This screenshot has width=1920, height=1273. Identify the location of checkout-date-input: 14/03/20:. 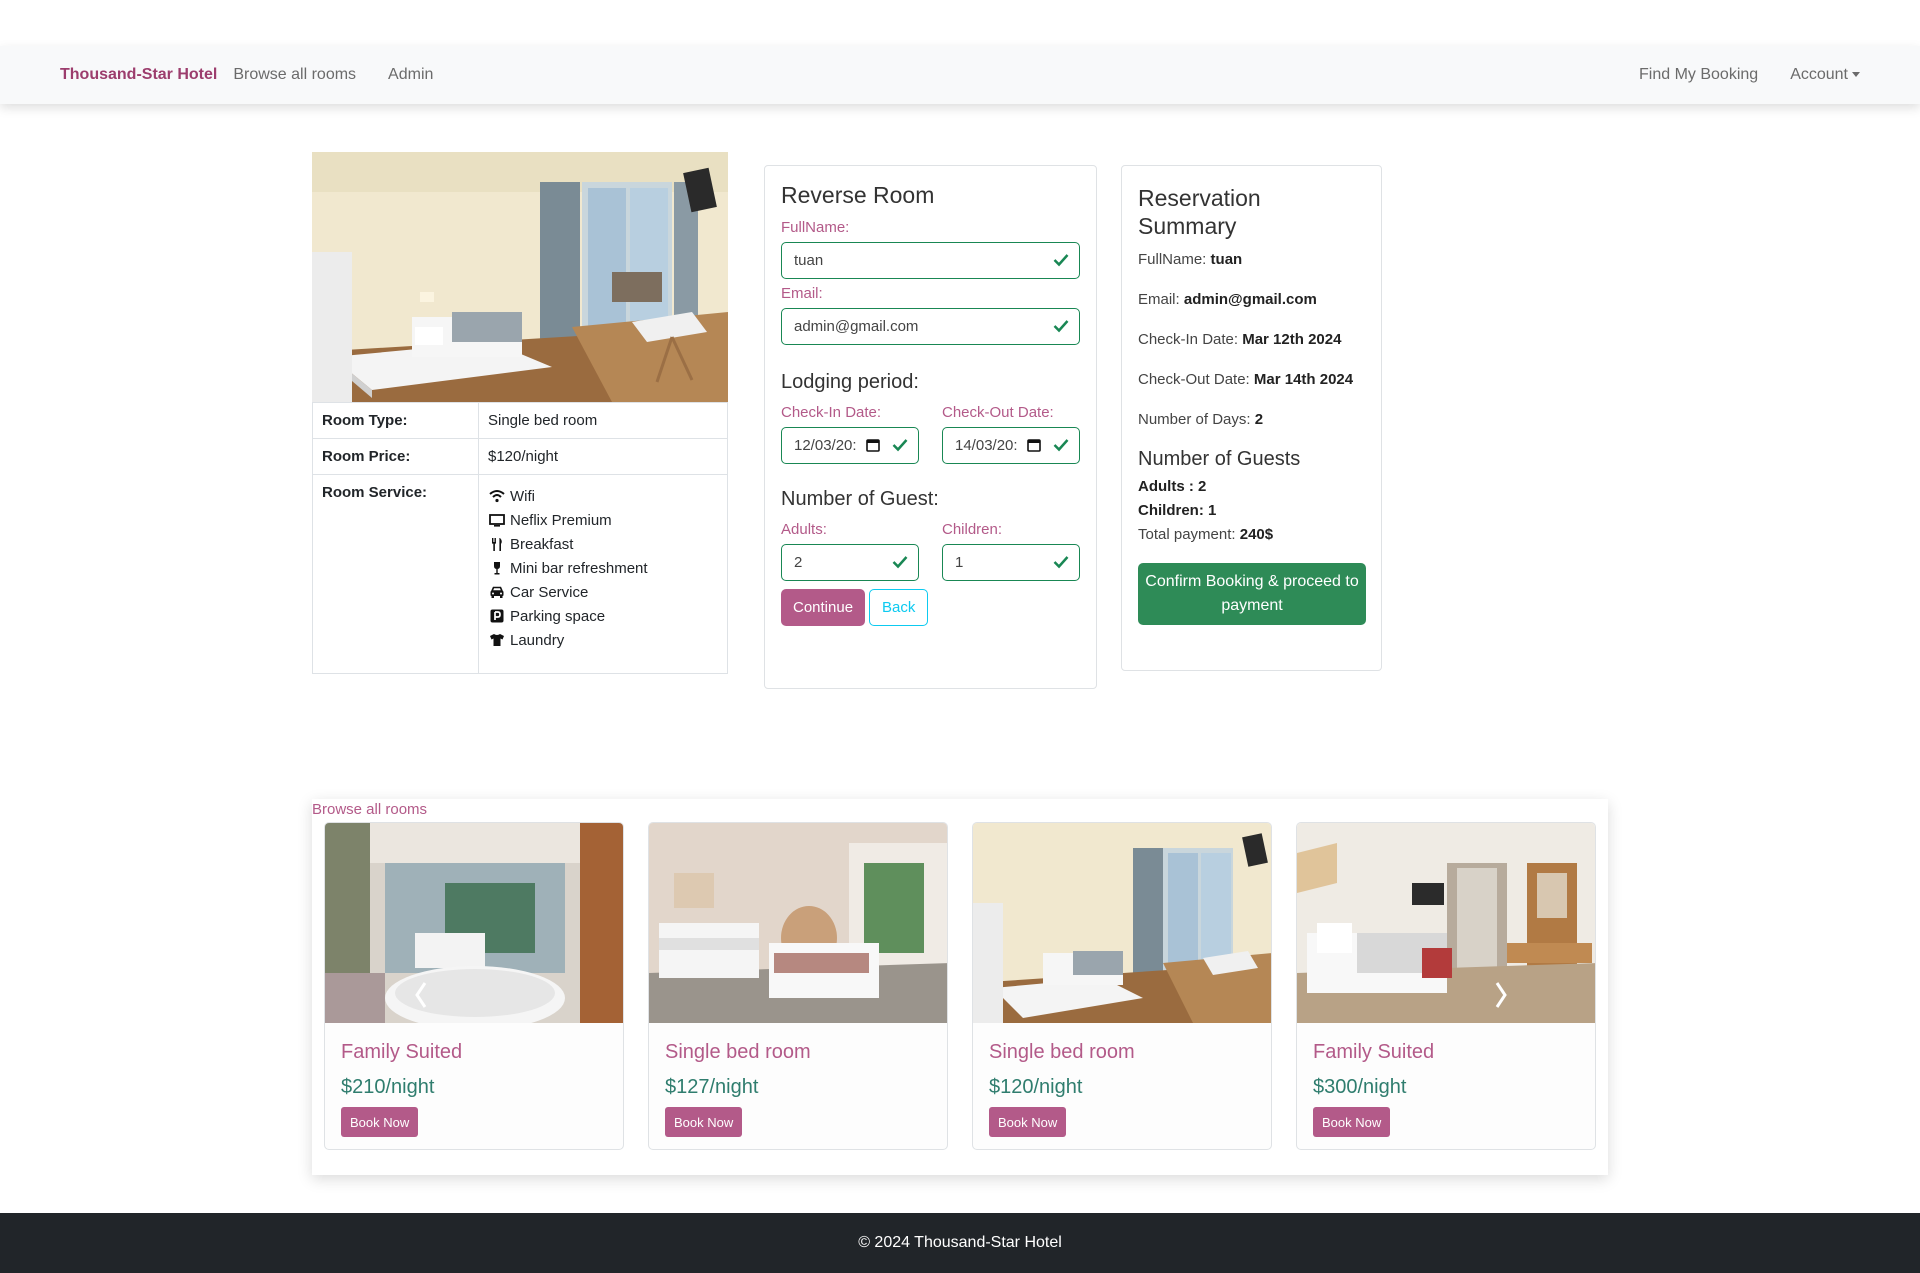
(1011, 445).